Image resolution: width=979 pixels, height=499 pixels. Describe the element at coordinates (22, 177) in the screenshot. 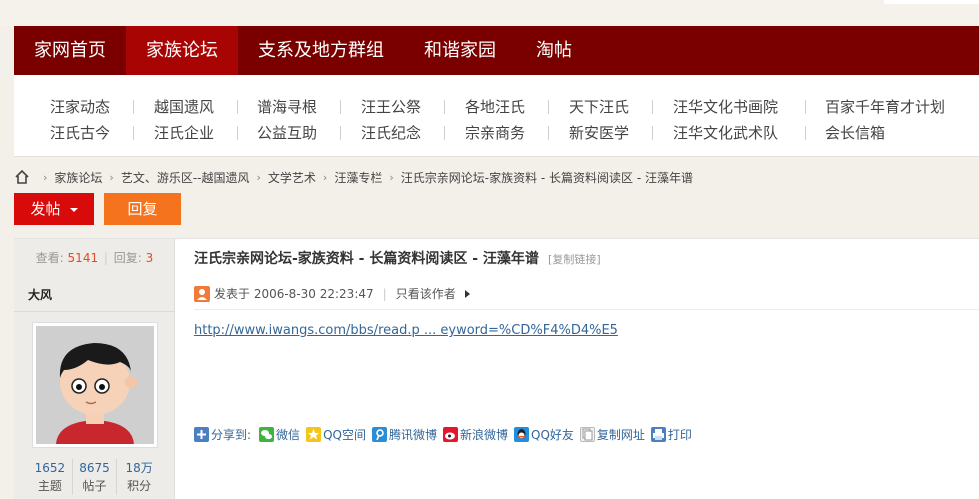

I see `home-icon` at that location.